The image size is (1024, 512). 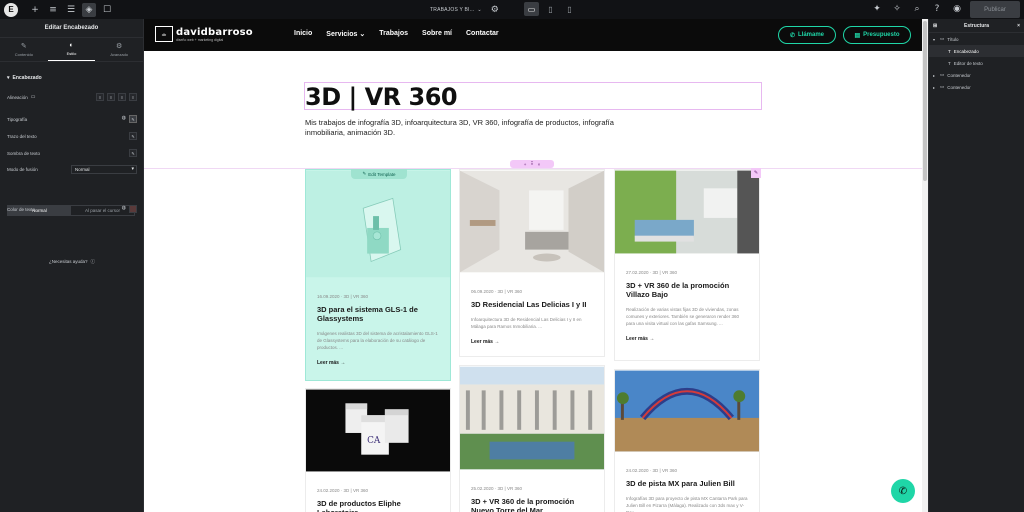 I want to click on structure-icon: ☰, so click(x=71, y=10).